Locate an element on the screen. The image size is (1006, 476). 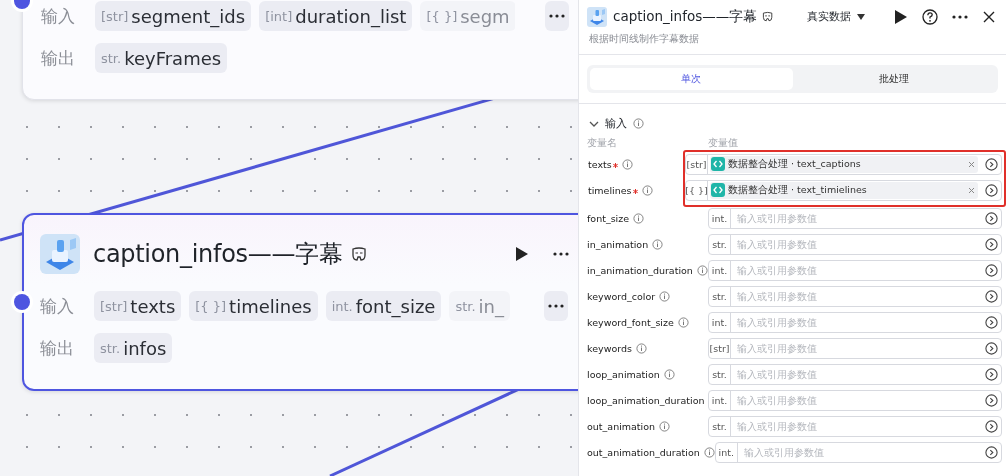
value-field: [{ }] 数据整合处理 · text_timielines is located at coordinates (843, 190).